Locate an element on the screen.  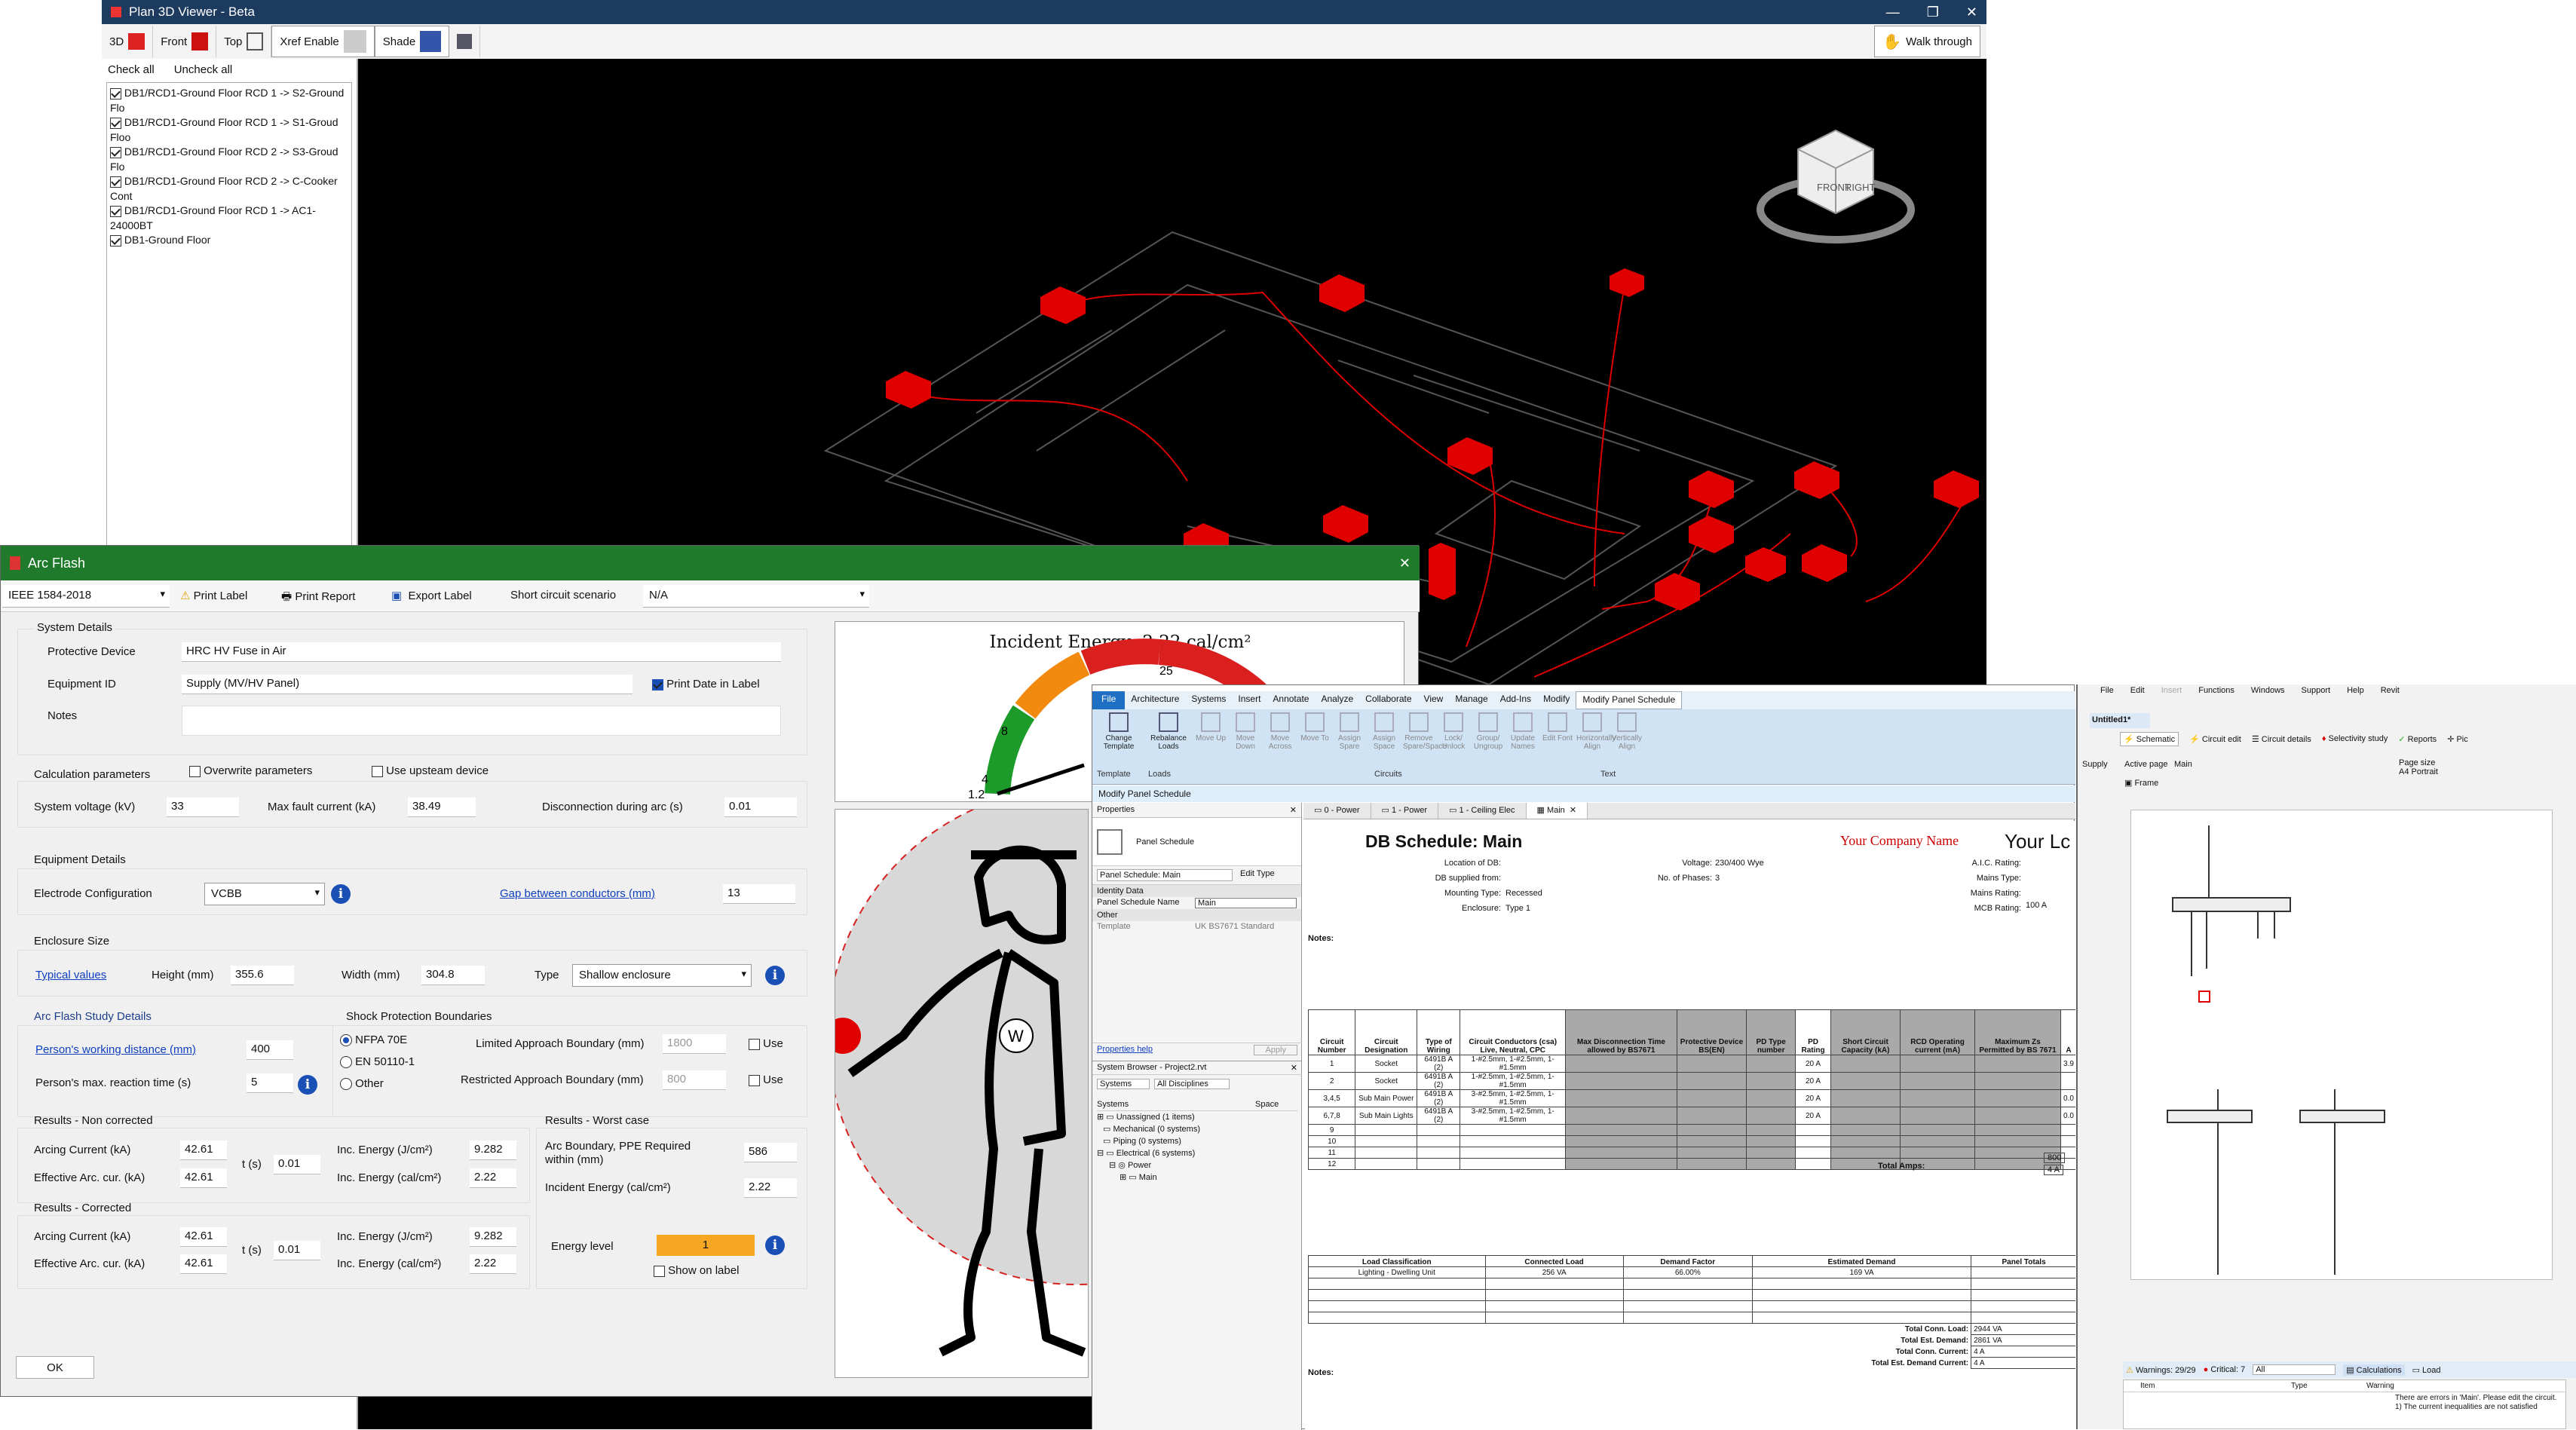
critical-count: ● Critical: 7 is located at coordinates (2225, 1370).